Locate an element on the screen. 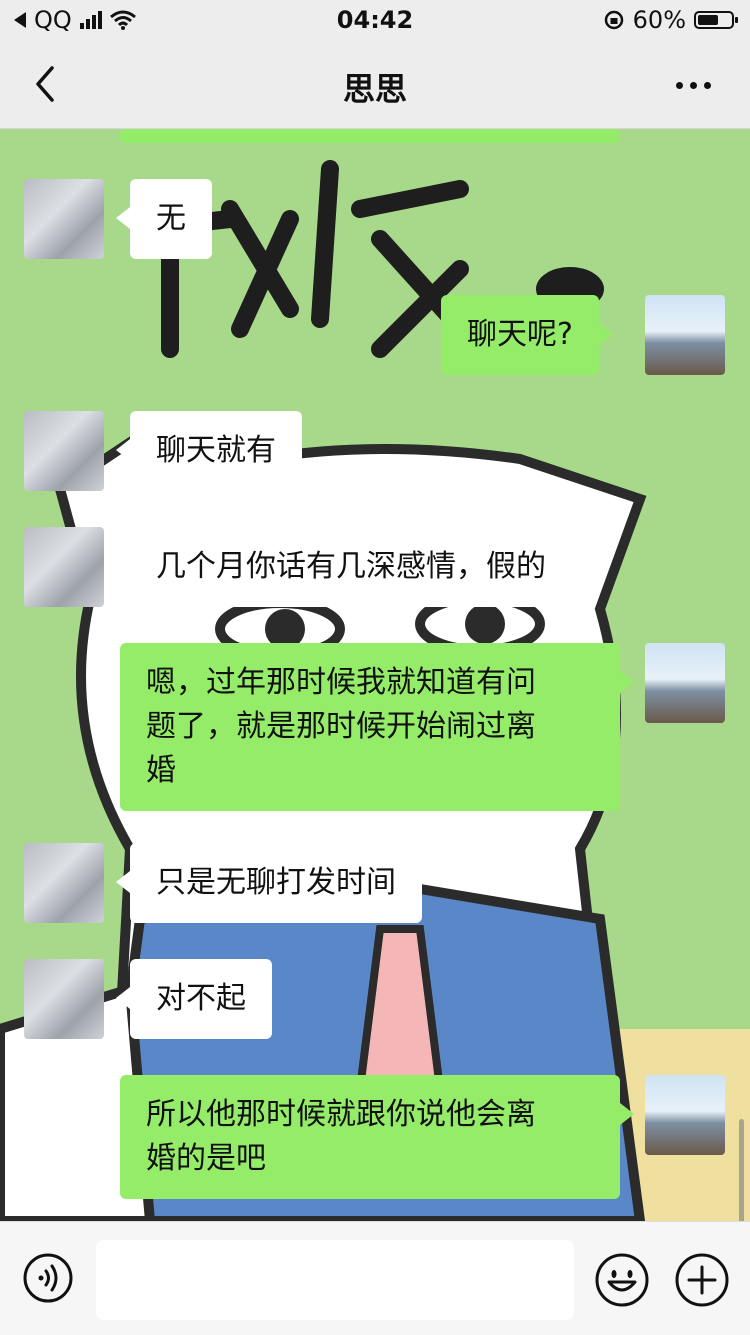 This screenshot has width=750, height=1335. chat-header: 思思 is located at coordinates (375, 84).